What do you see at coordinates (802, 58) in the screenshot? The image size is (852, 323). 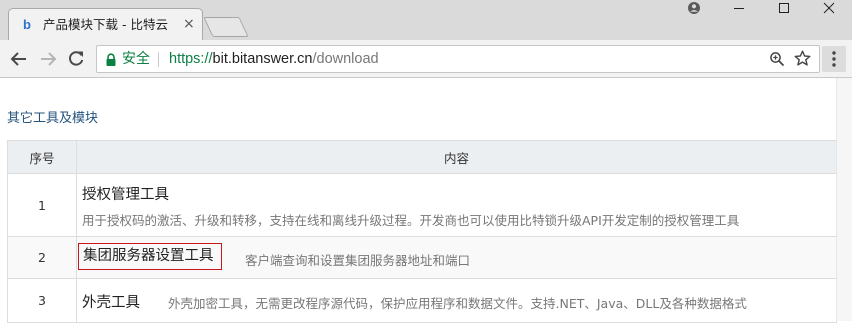 I see `bookmark-star-icon` at bounding box center [802, 58].